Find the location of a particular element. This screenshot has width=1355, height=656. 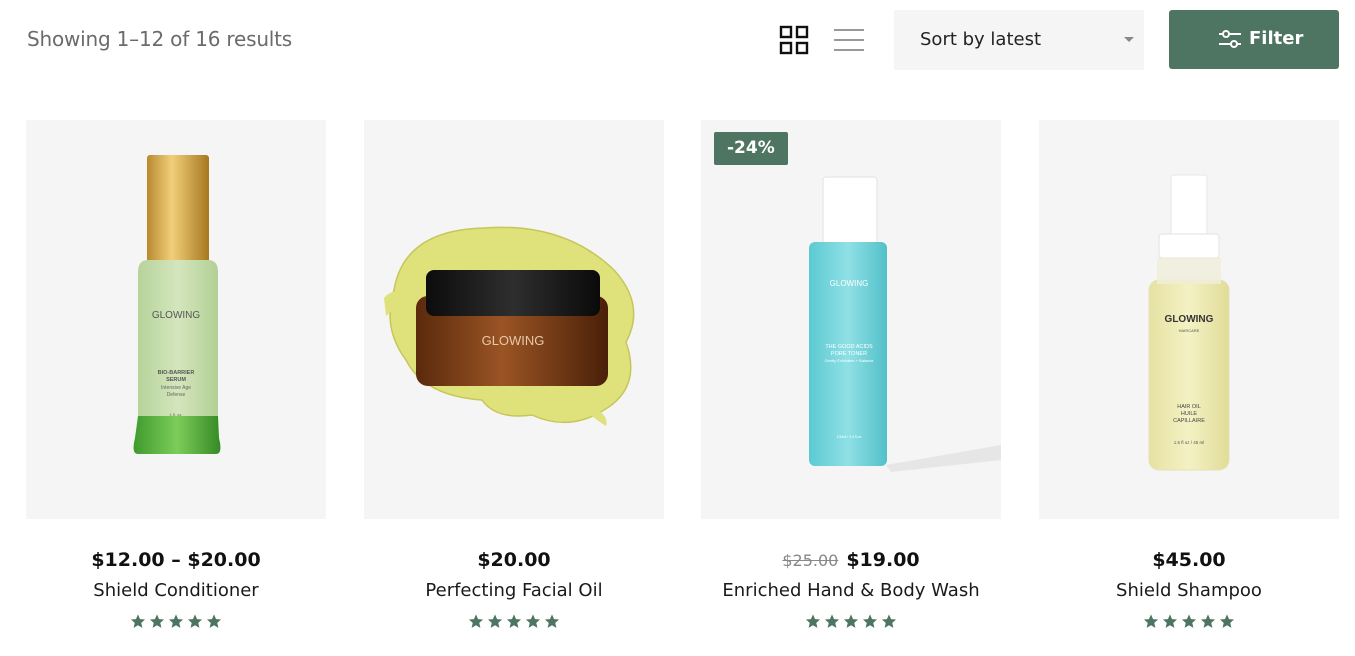

sale-badge: -24% is located at coordinates (751, 148).